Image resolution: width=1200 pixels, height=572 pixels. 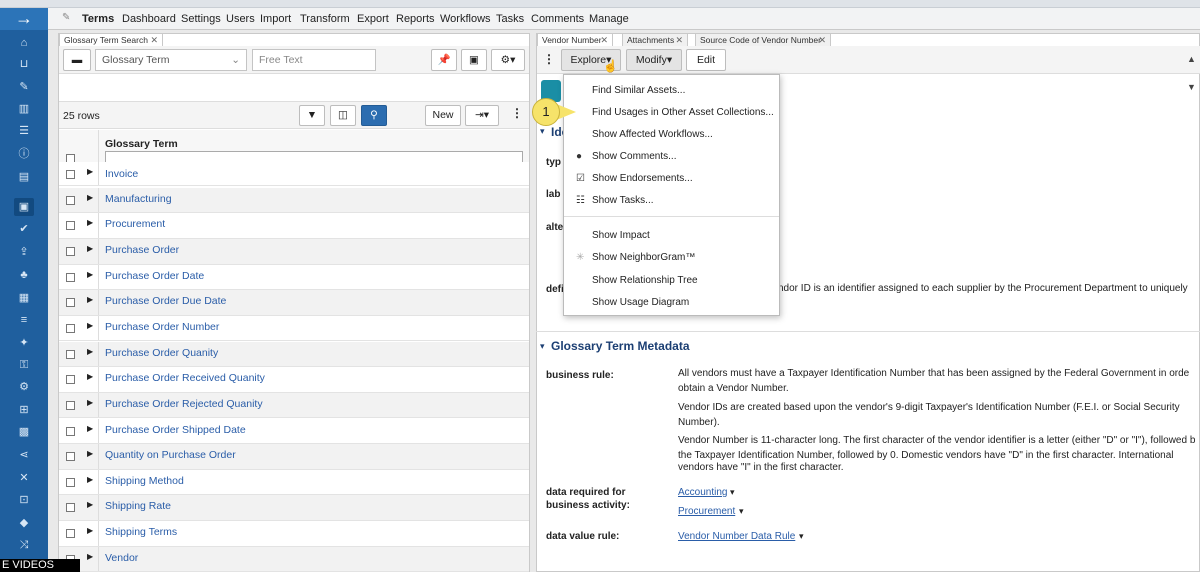 I want to click on procurement-link: Procurement, so click(x=706, y=511).